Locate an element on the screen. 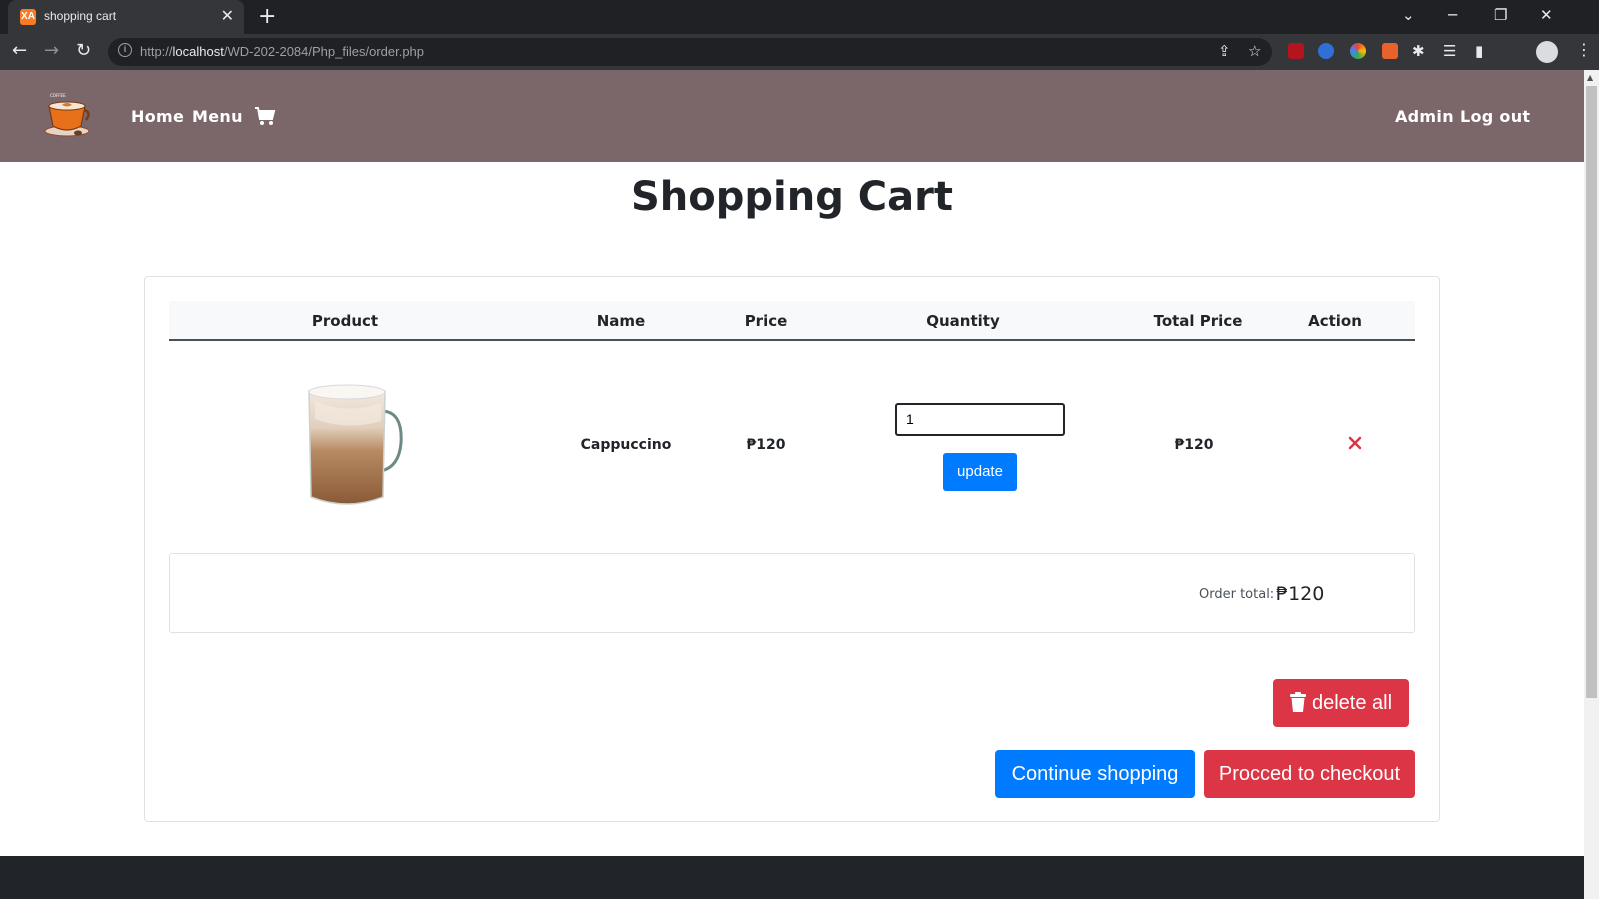 This screenshot has width=1599, height=899. side-panel-icon: ▮ is located at coordinates (1479, 51).